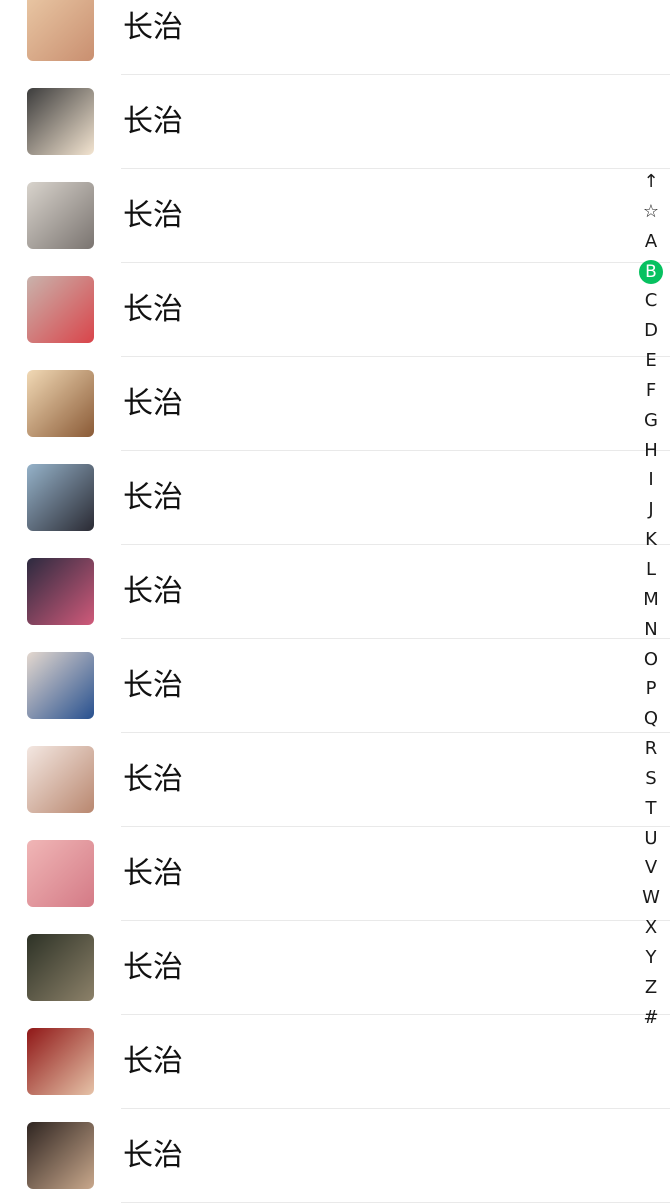  I want to click on index-letter-label: P, so click(651, 689).